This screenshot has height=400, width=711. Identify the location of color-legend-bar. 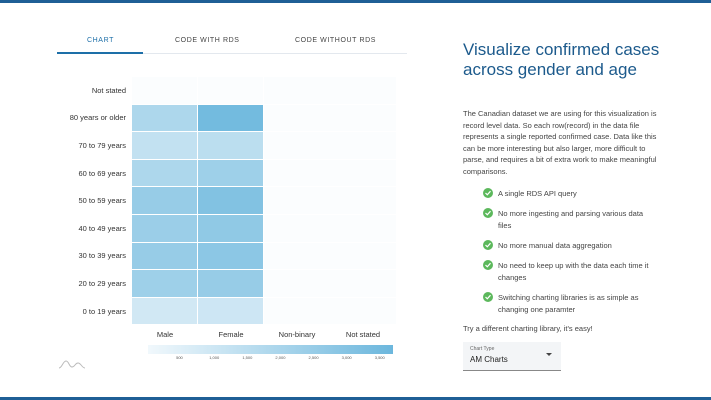
(270, 349).